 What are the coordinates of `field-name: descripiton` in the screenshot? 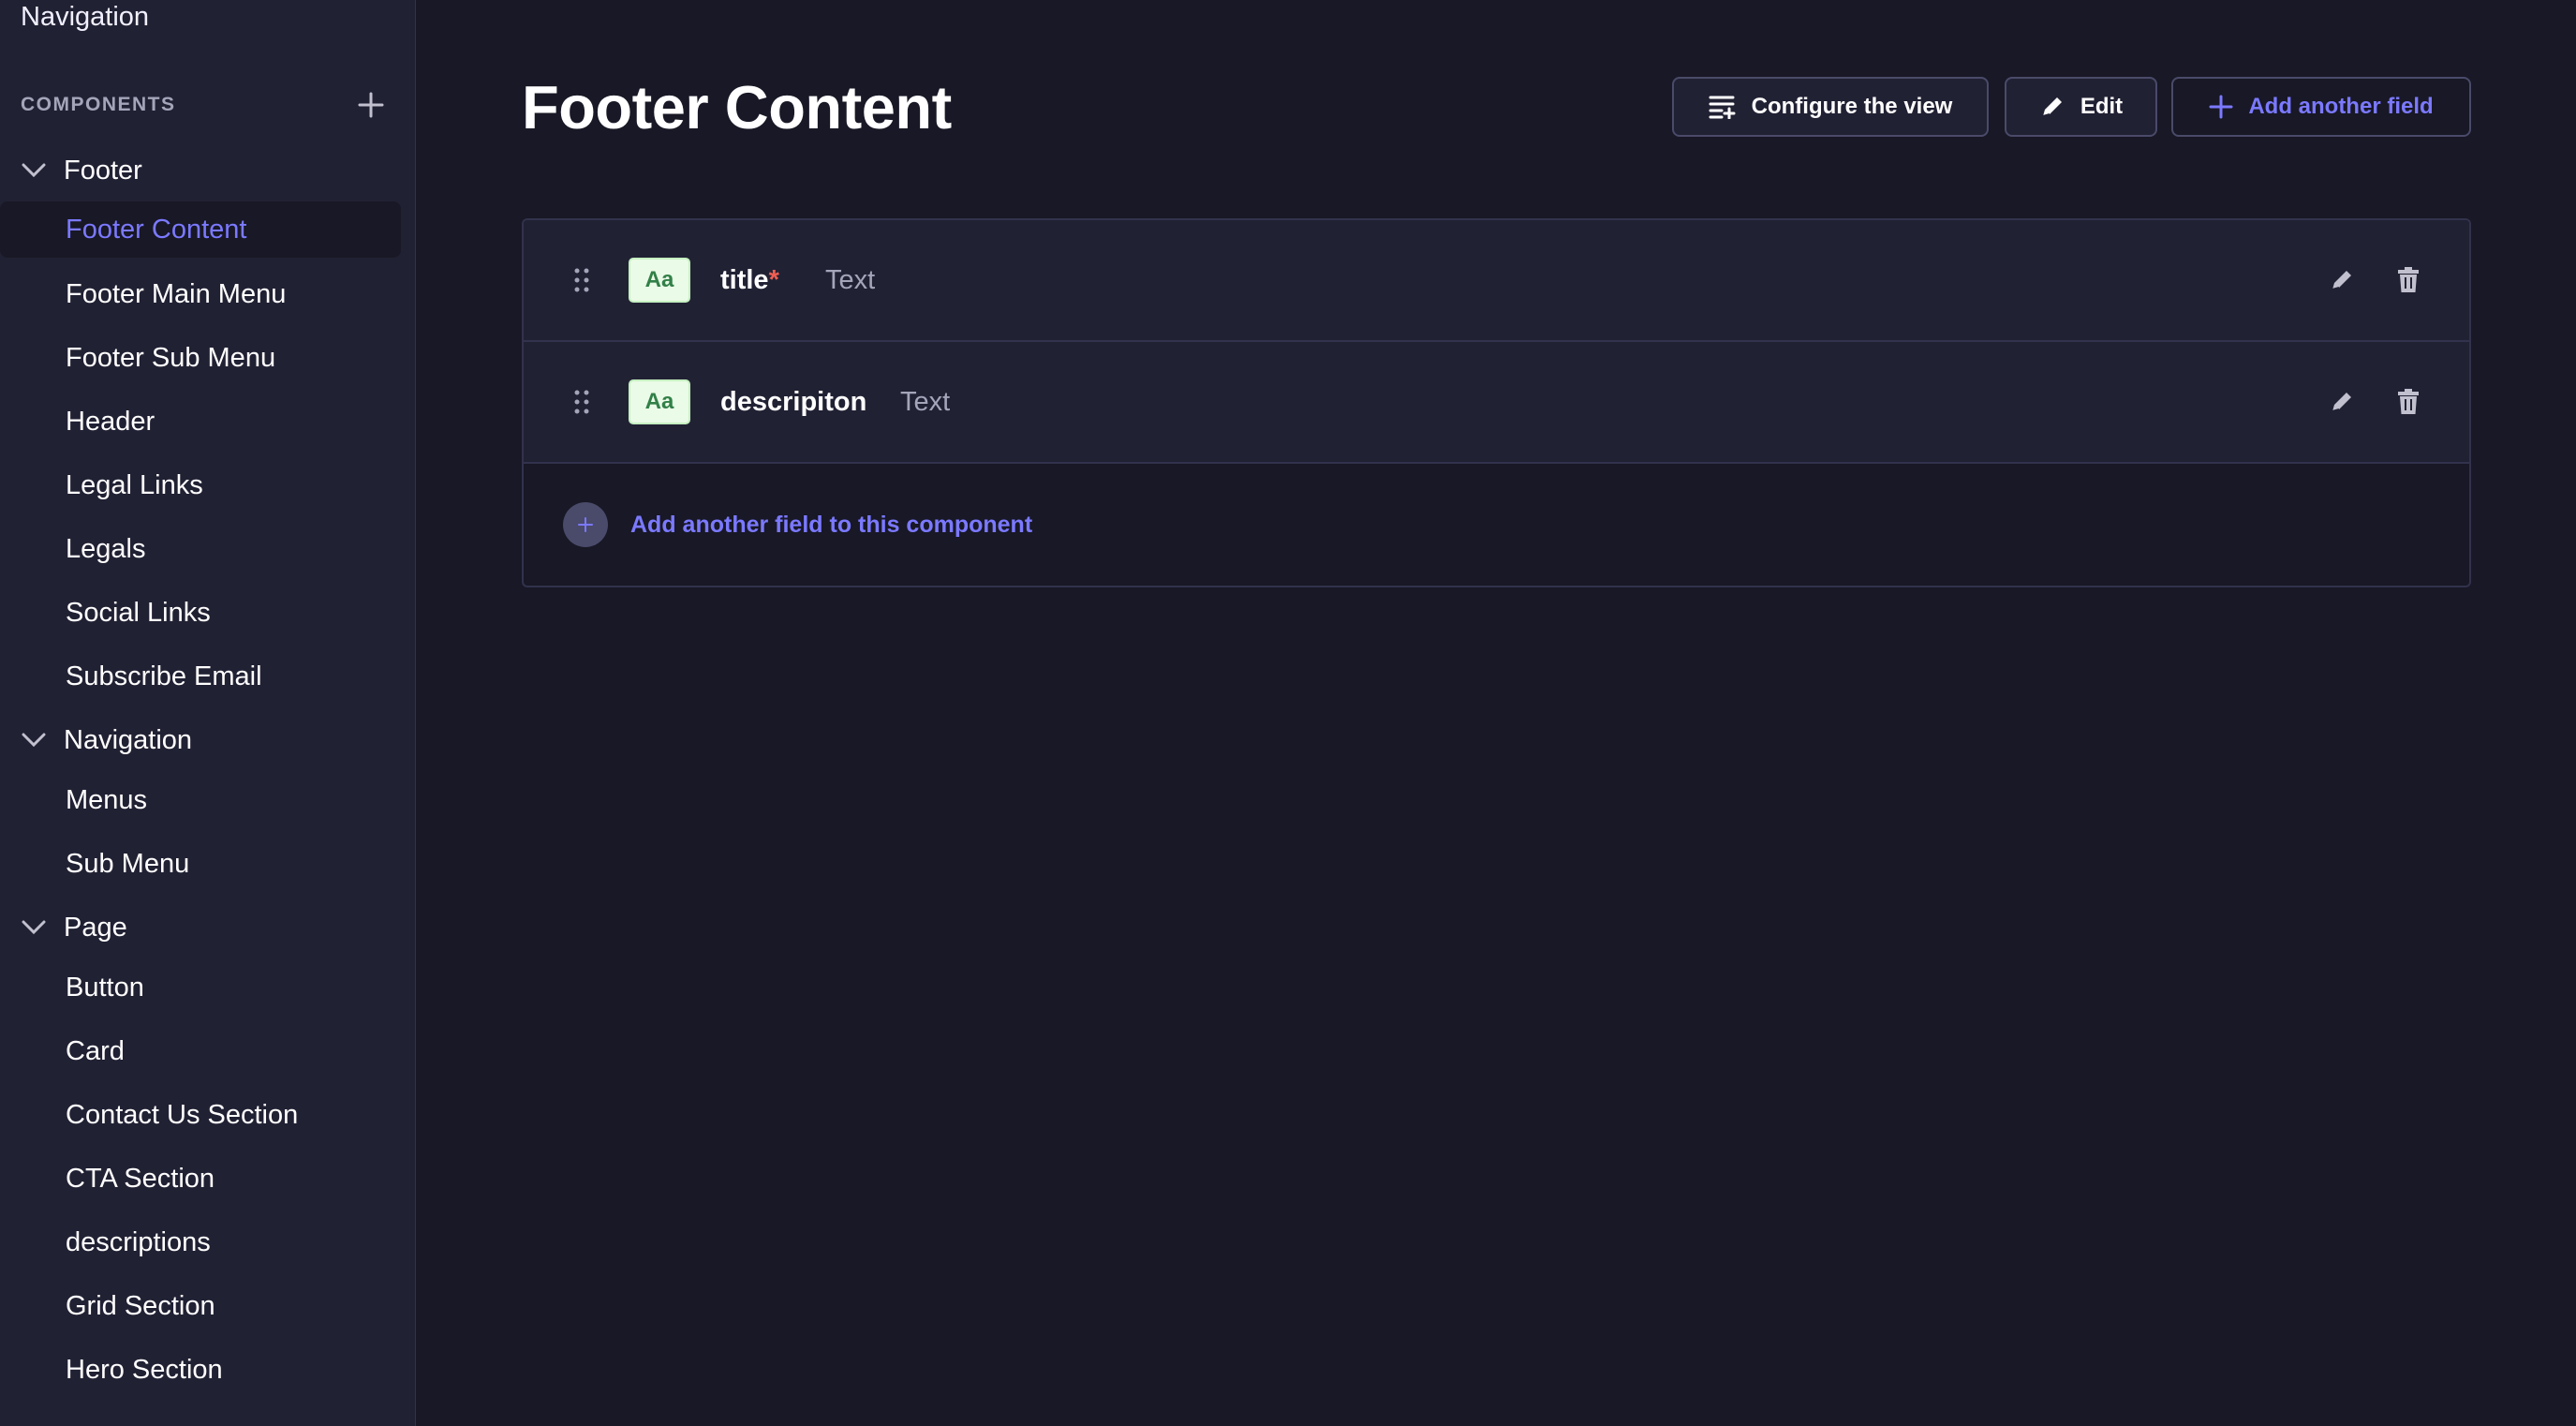 It's located at (793, 403).